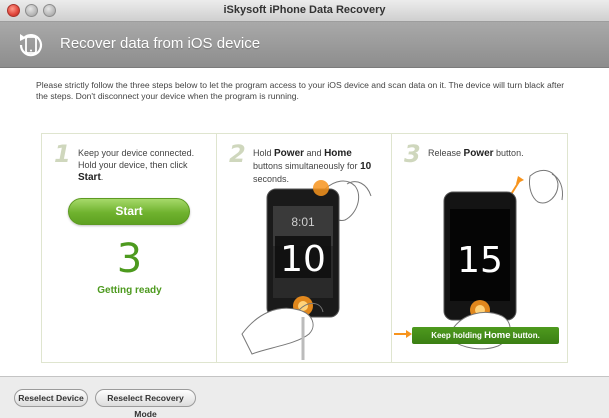  I want to click on reselect-device-button: Reselect Device, so click(51, 398).